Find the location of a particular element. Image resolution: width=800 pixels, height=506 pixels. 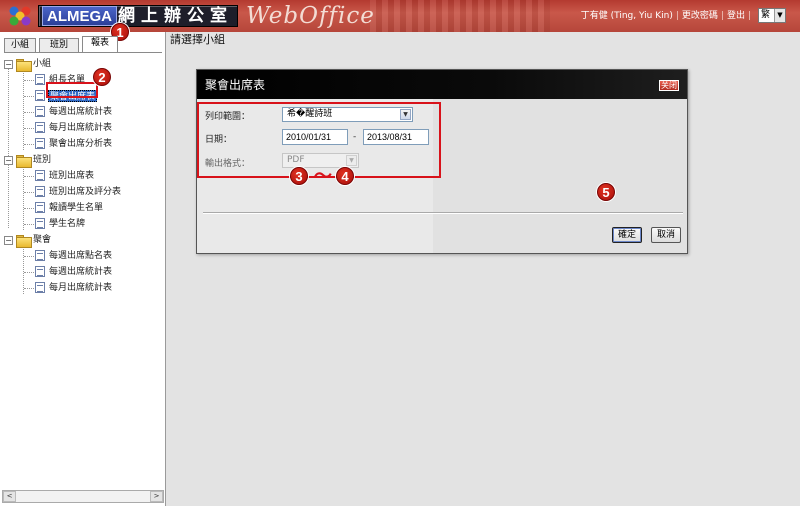

tree-folder-label: 班別 is located at coordinates (42, 160).